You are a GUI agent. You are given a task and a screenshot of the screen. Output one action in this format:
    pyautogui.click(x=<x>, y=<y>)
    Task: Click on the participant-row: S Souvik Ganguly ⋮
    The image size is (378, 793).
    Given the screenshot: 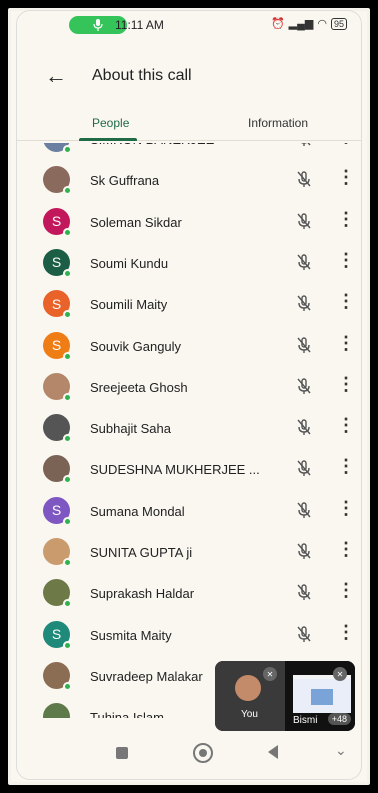 What is the action you would take?
    pyautogui.click(x=189, y=349)
    